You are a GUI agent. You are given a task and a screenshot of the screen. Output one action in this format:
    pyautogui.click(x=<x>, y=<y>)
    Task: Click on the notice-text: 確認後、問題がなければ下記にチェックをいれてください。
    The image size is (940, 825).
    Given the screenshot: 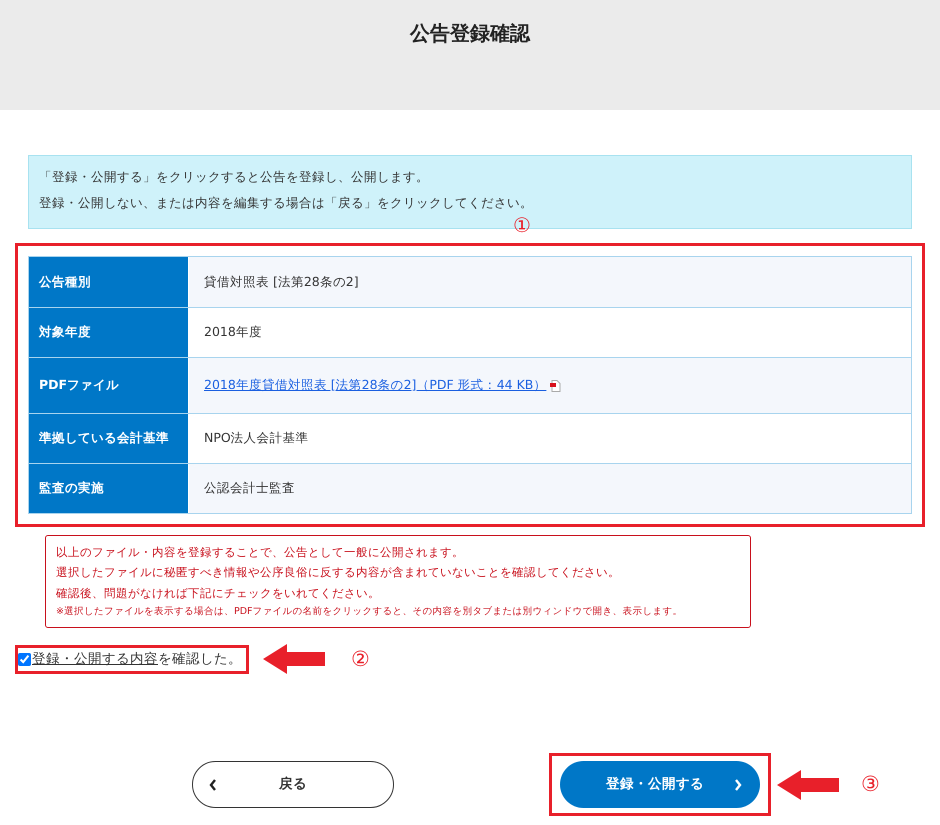 What is the action you would take?
    pyautogui.click(x=218, y=593)
    